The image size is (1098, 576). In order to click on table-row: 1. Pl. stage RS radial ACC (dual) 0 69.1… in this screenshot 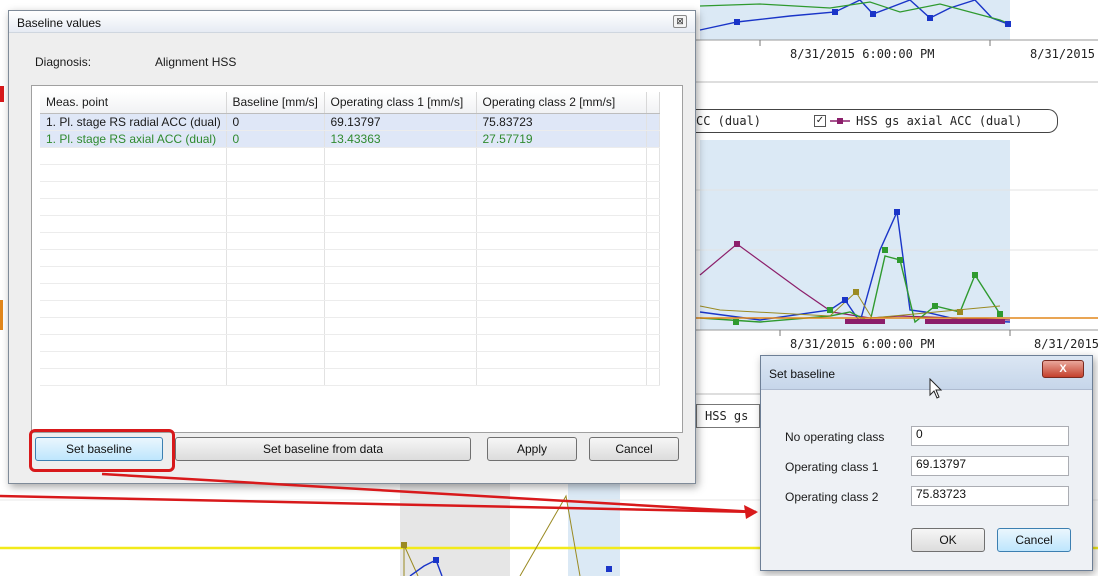, I will do `click(350, 122)`.